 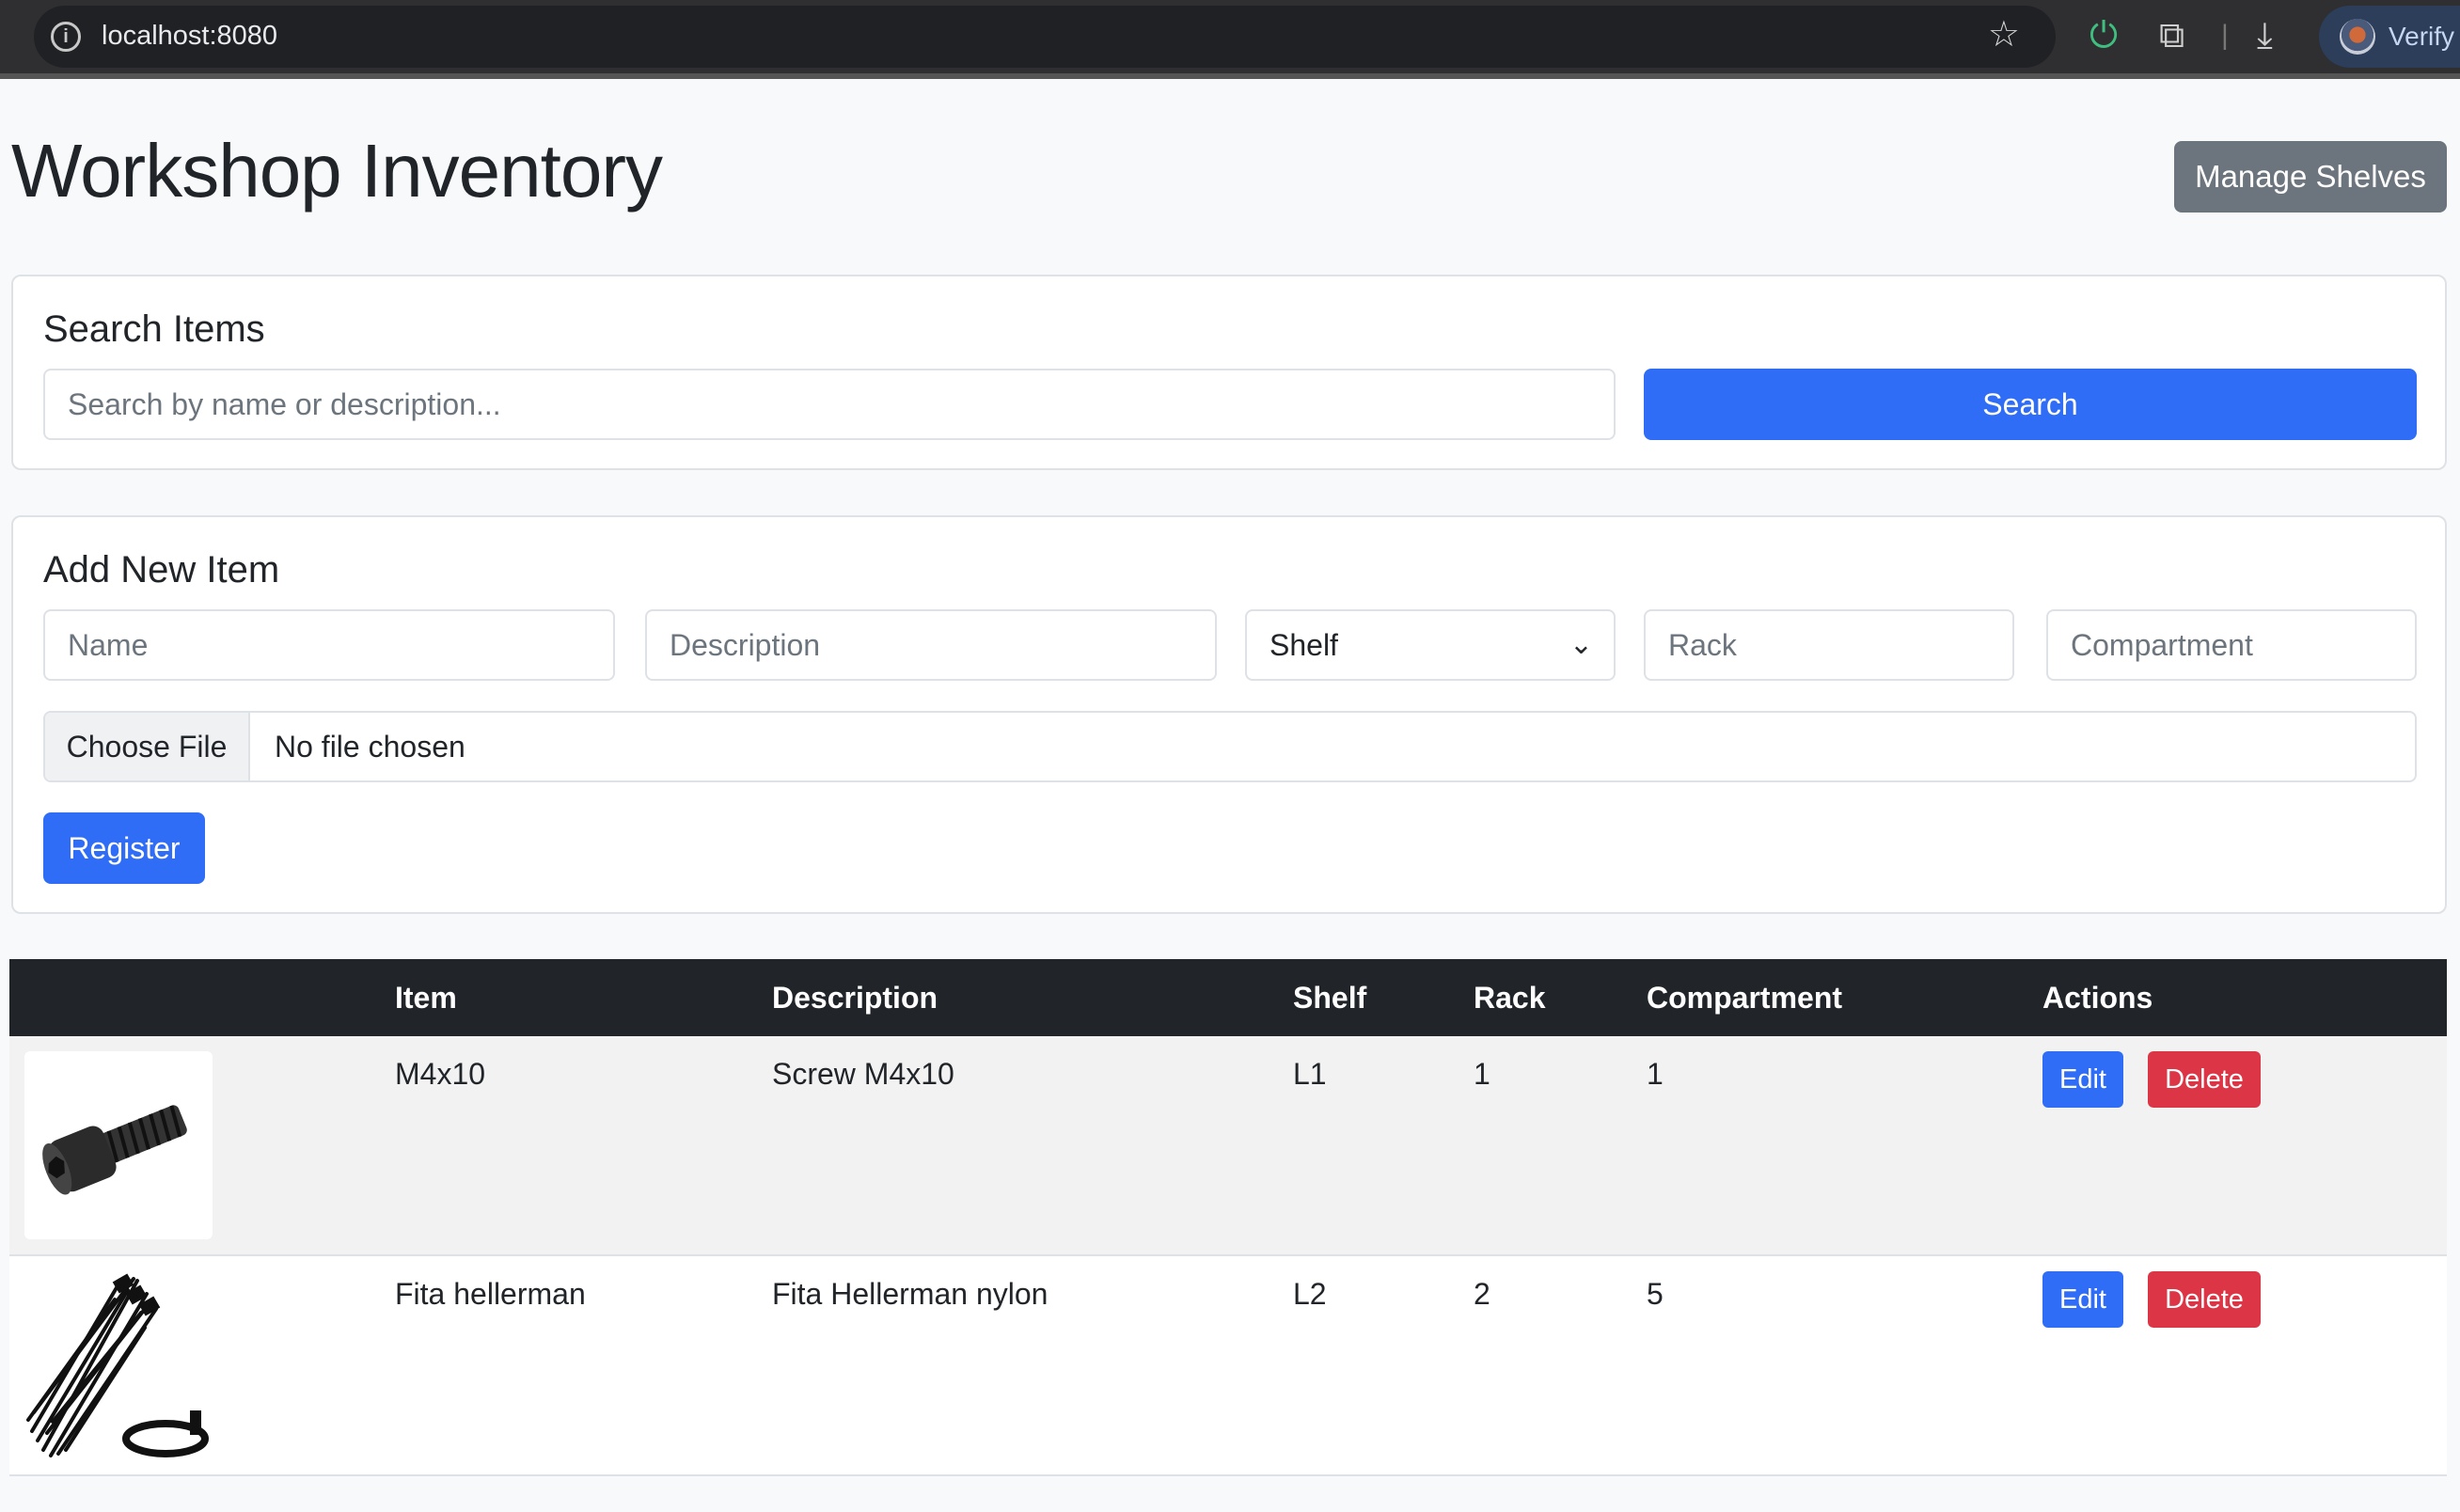 I want to click on search-button: Search, so click(x=2031, y=405).